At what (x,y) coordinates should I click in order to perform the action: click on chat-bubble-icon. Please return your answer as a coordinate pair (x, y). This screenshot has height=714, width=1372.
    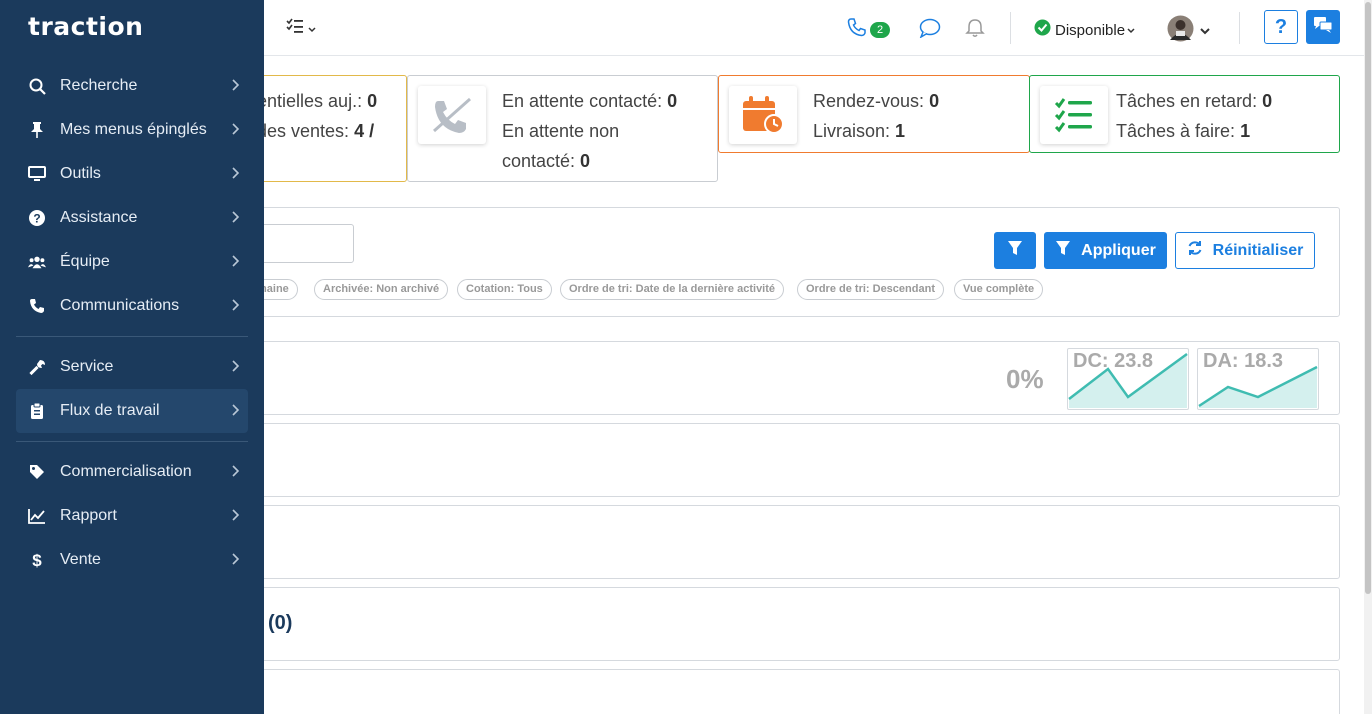
    Looking at the image, I should click on (930, 30).